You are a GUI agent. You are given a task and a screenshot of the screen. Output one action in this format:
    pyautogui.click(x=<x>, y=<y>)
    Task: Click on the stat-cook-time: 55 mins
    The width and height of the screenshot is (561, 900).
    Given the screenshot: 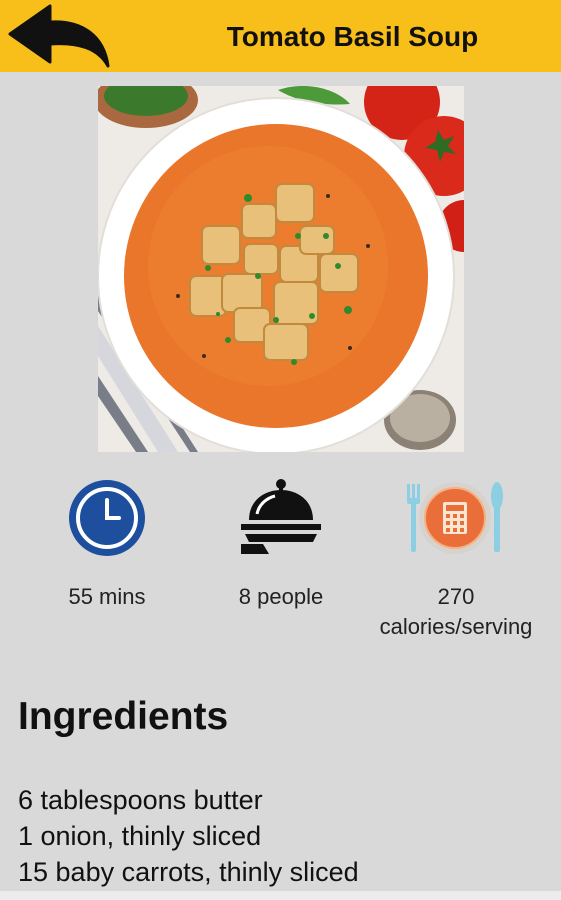 What is the action you would take?
    pyautogui.click(x=107, y=540)
    